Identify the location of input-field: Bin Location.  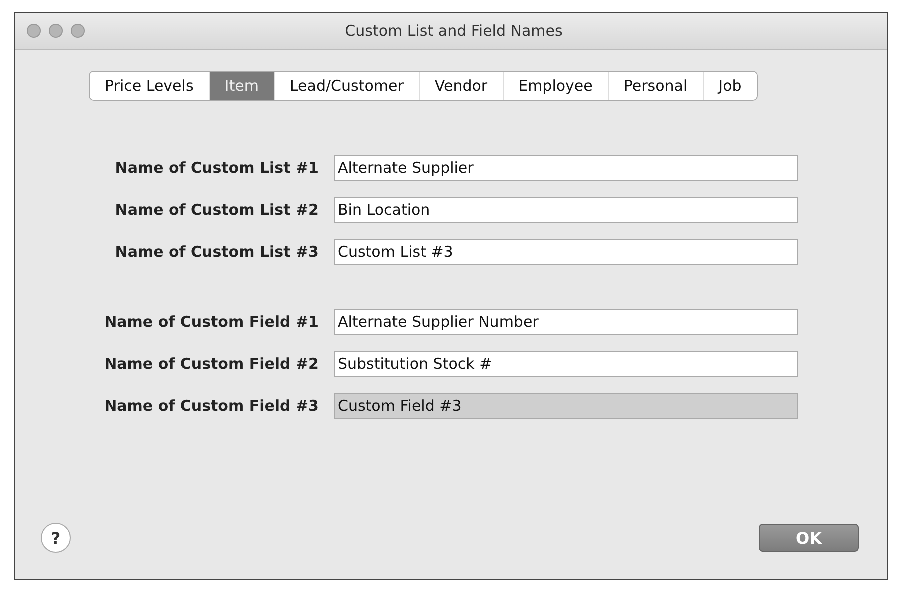
(566, 210).